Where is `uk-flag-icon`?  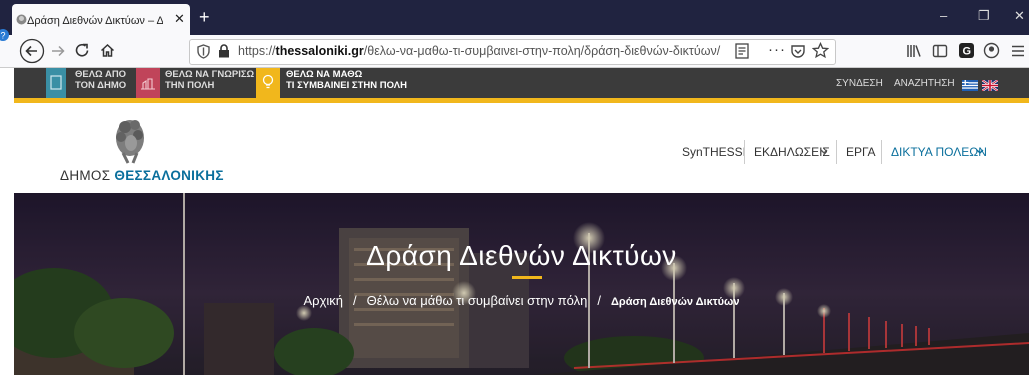
uk-flag-icon is located at coordinates (990, 85).